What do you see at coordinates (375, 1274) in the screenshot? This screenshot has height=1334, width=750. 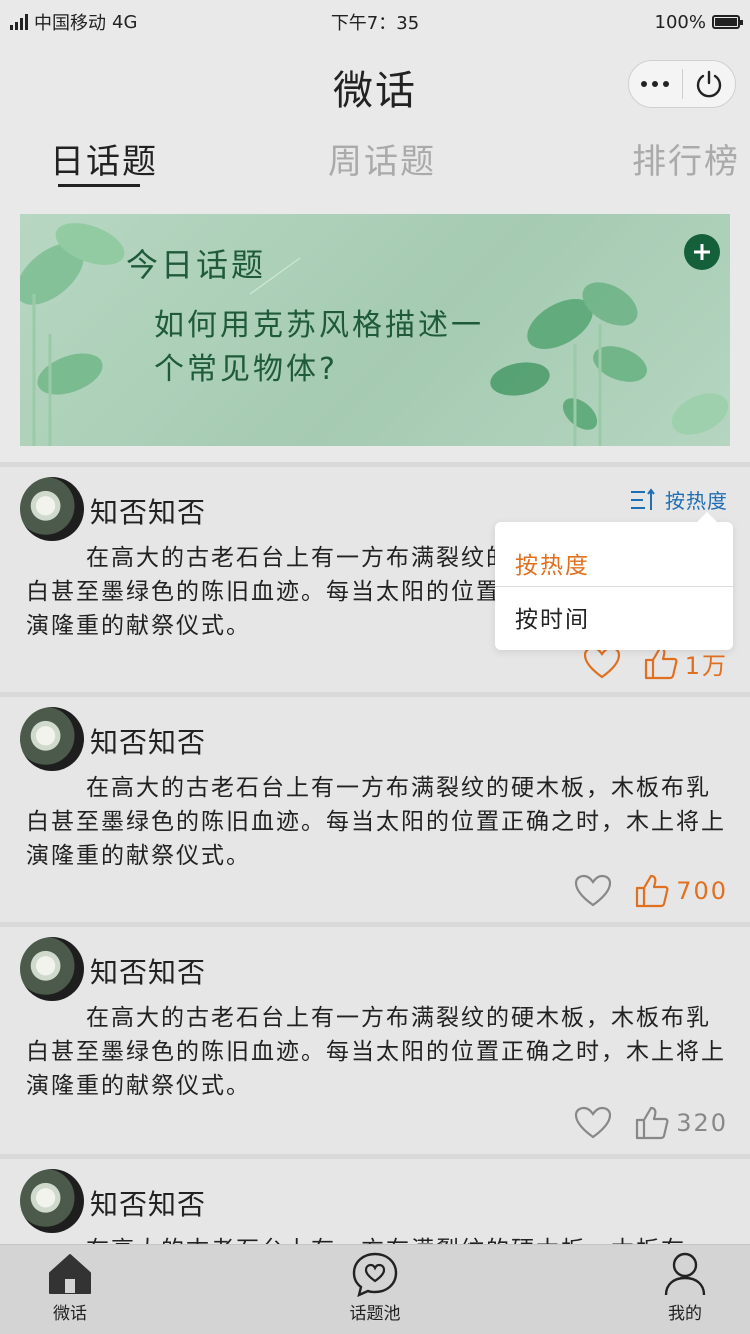 I see `chat-heart-icon` at bounding box center [375, 1274].